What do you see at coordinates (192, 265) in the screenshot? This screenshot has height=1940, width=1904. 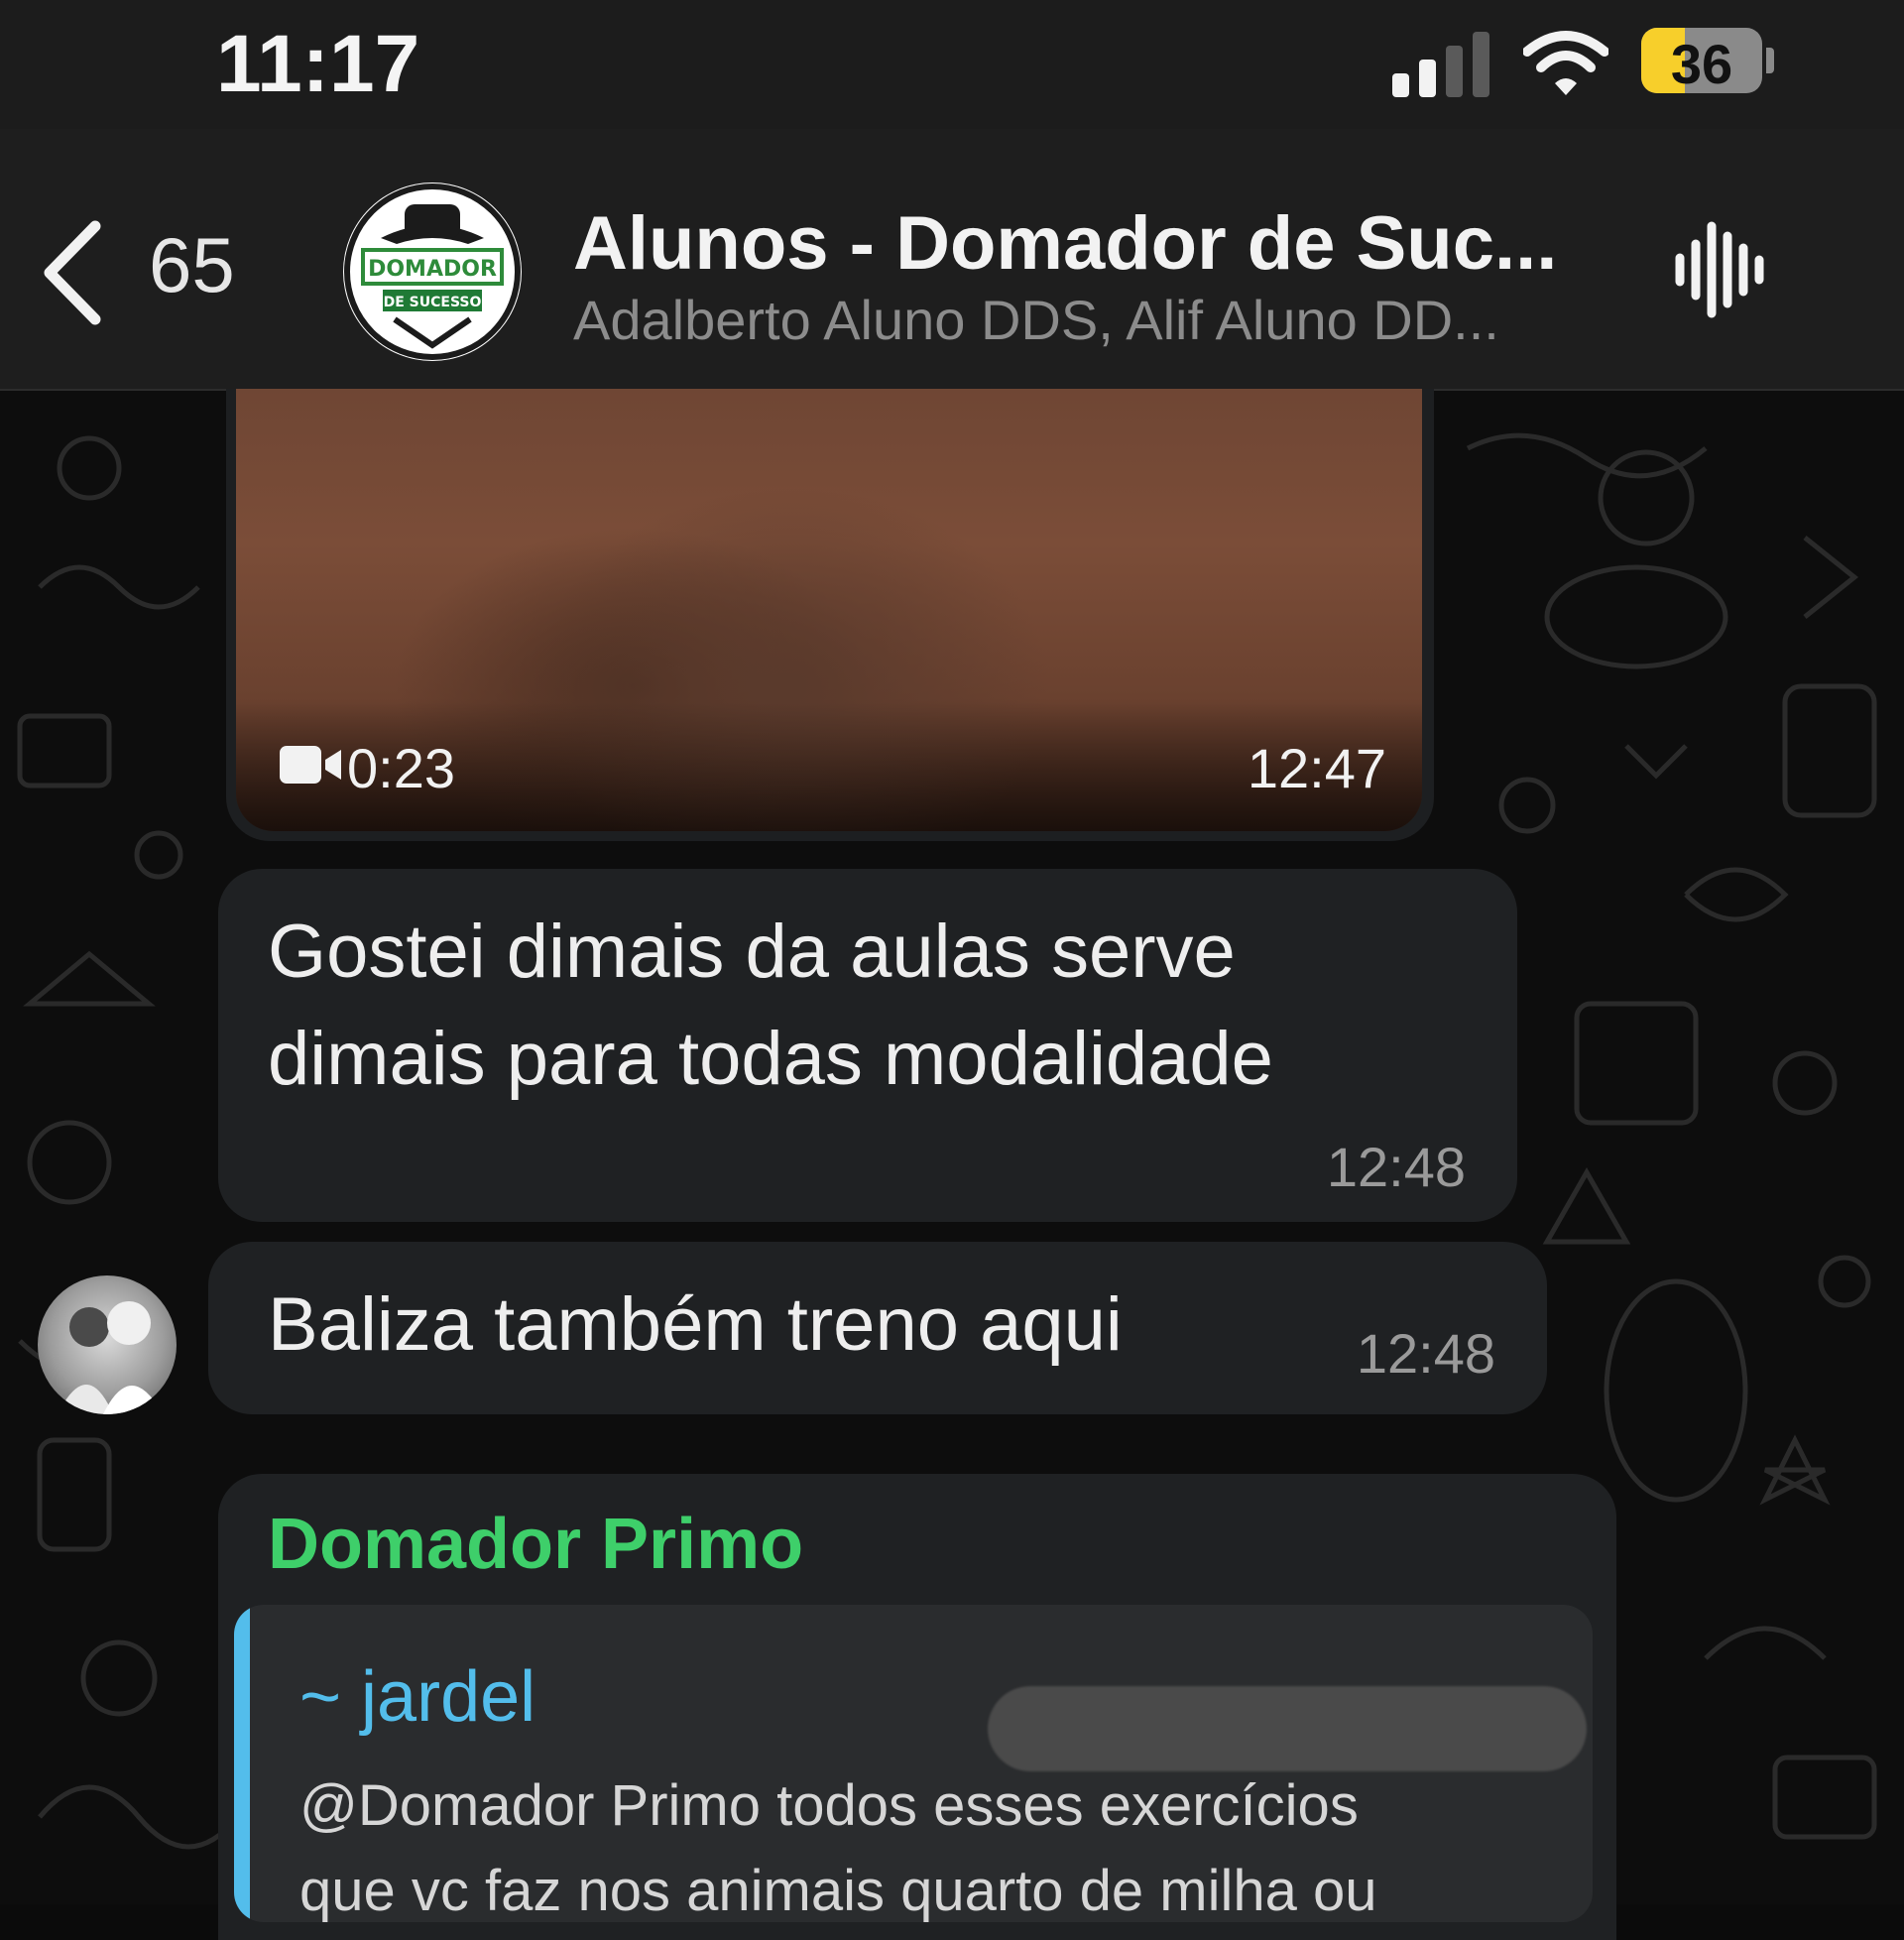 I see `unread-count: 65` at bounding box center [192, 265].